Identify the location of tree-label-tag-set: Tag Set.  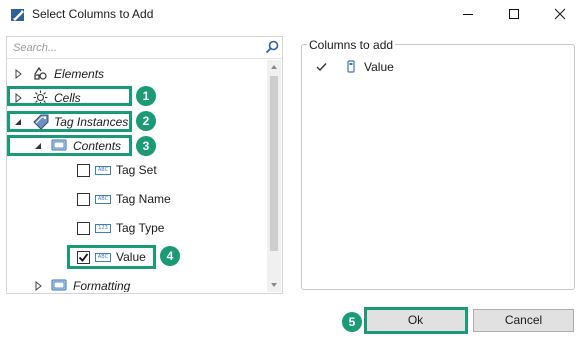
(136, 170).